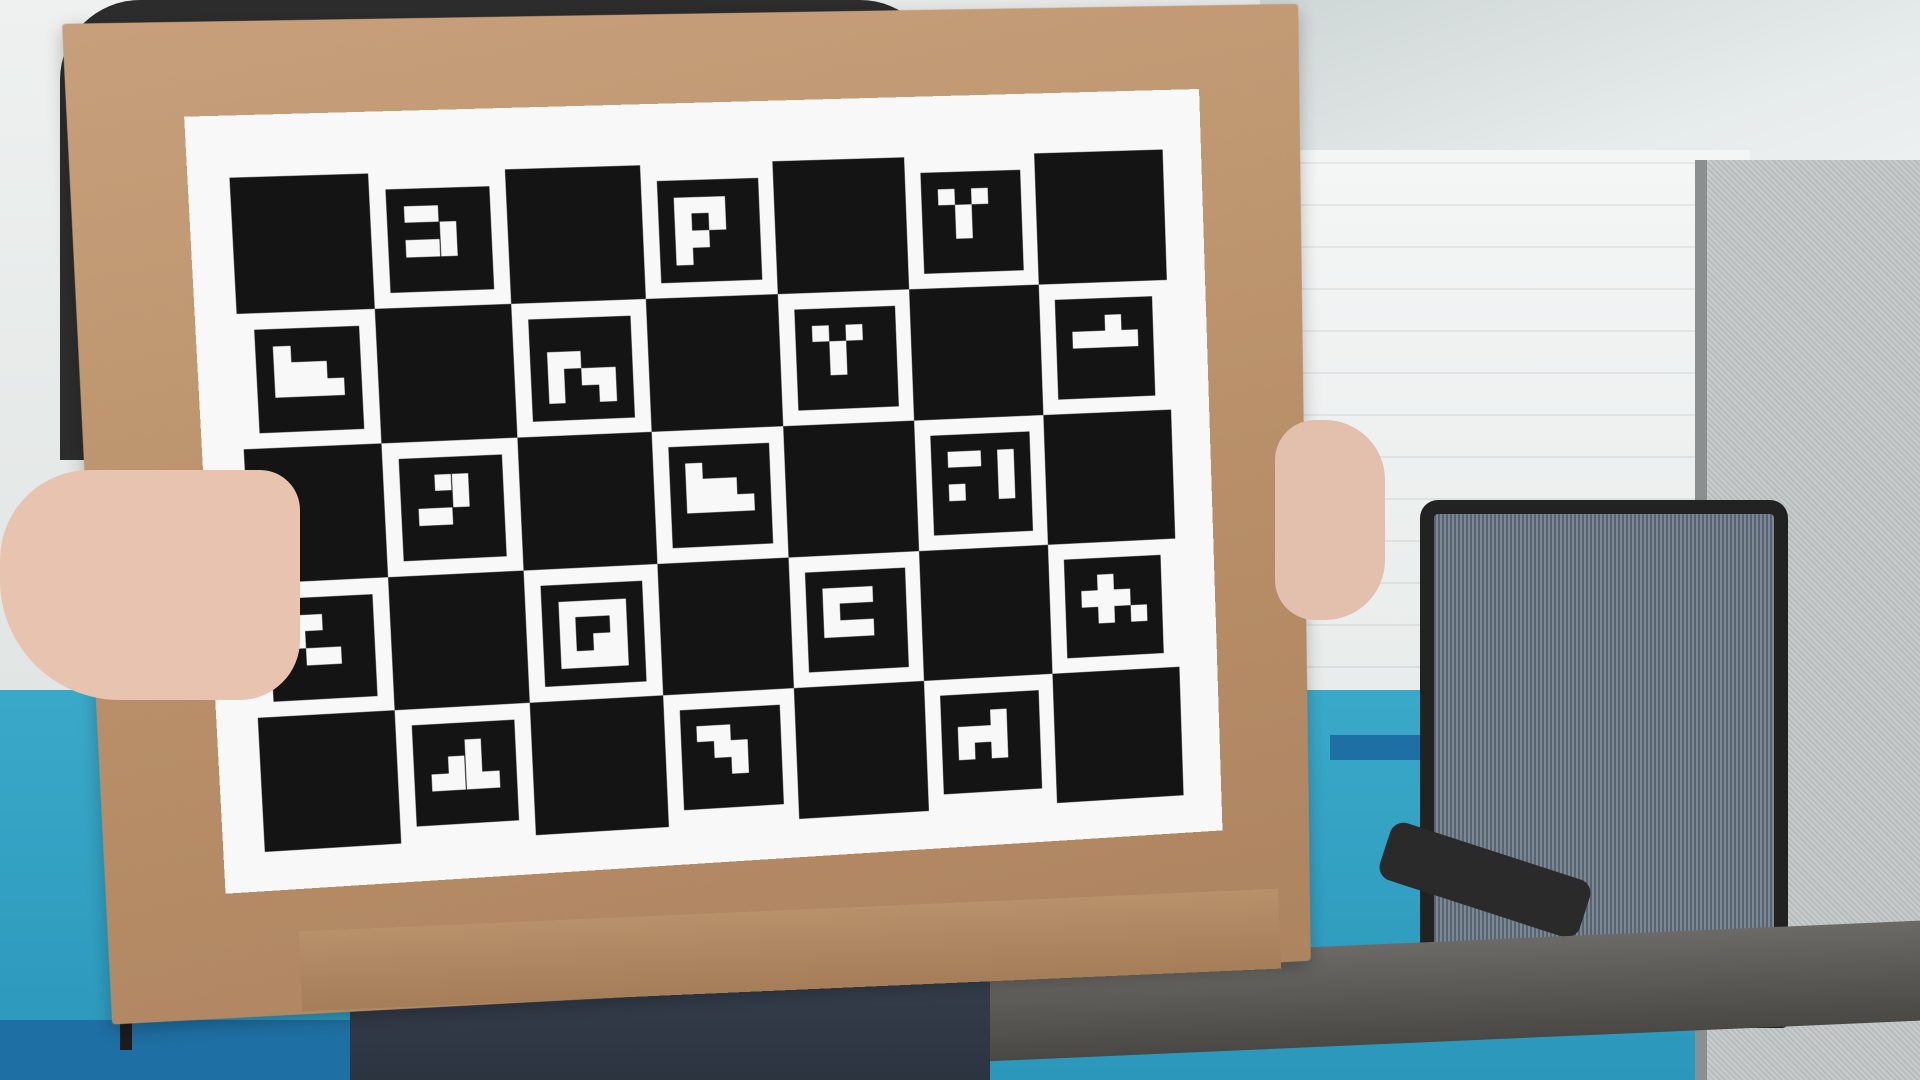 The width and height of the screenshot is (1920, 1080). What do you see at coordinates (1375, 747) in the screenshot?
I see `floor-tile` at bounding box center [1375, 747].